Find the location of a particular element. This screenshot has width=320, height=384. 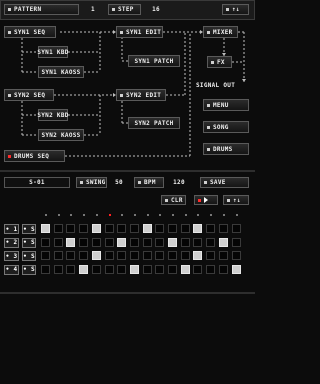

synth2-patch-button: SYN2 PATCH is located at coordinates (154, 123).